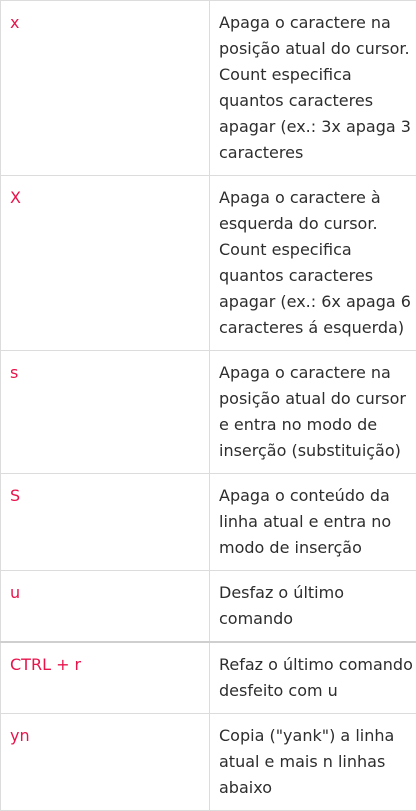 The height and width of the screenshot is (811, 416). I want to click on command-description: Refaz o último comando desfeito com u, so click(313, 678).